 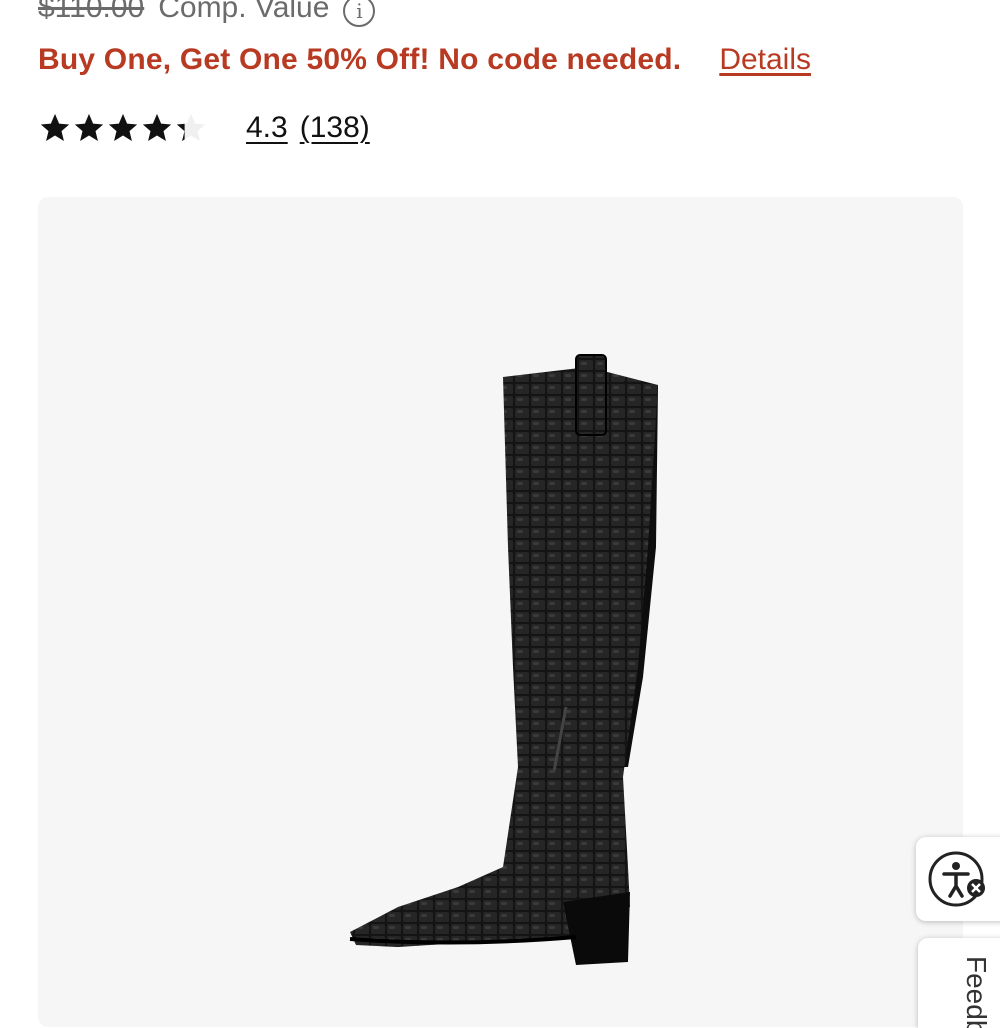 I want to click on rating-row: 4.3 (138), so click(x=204, y=128).